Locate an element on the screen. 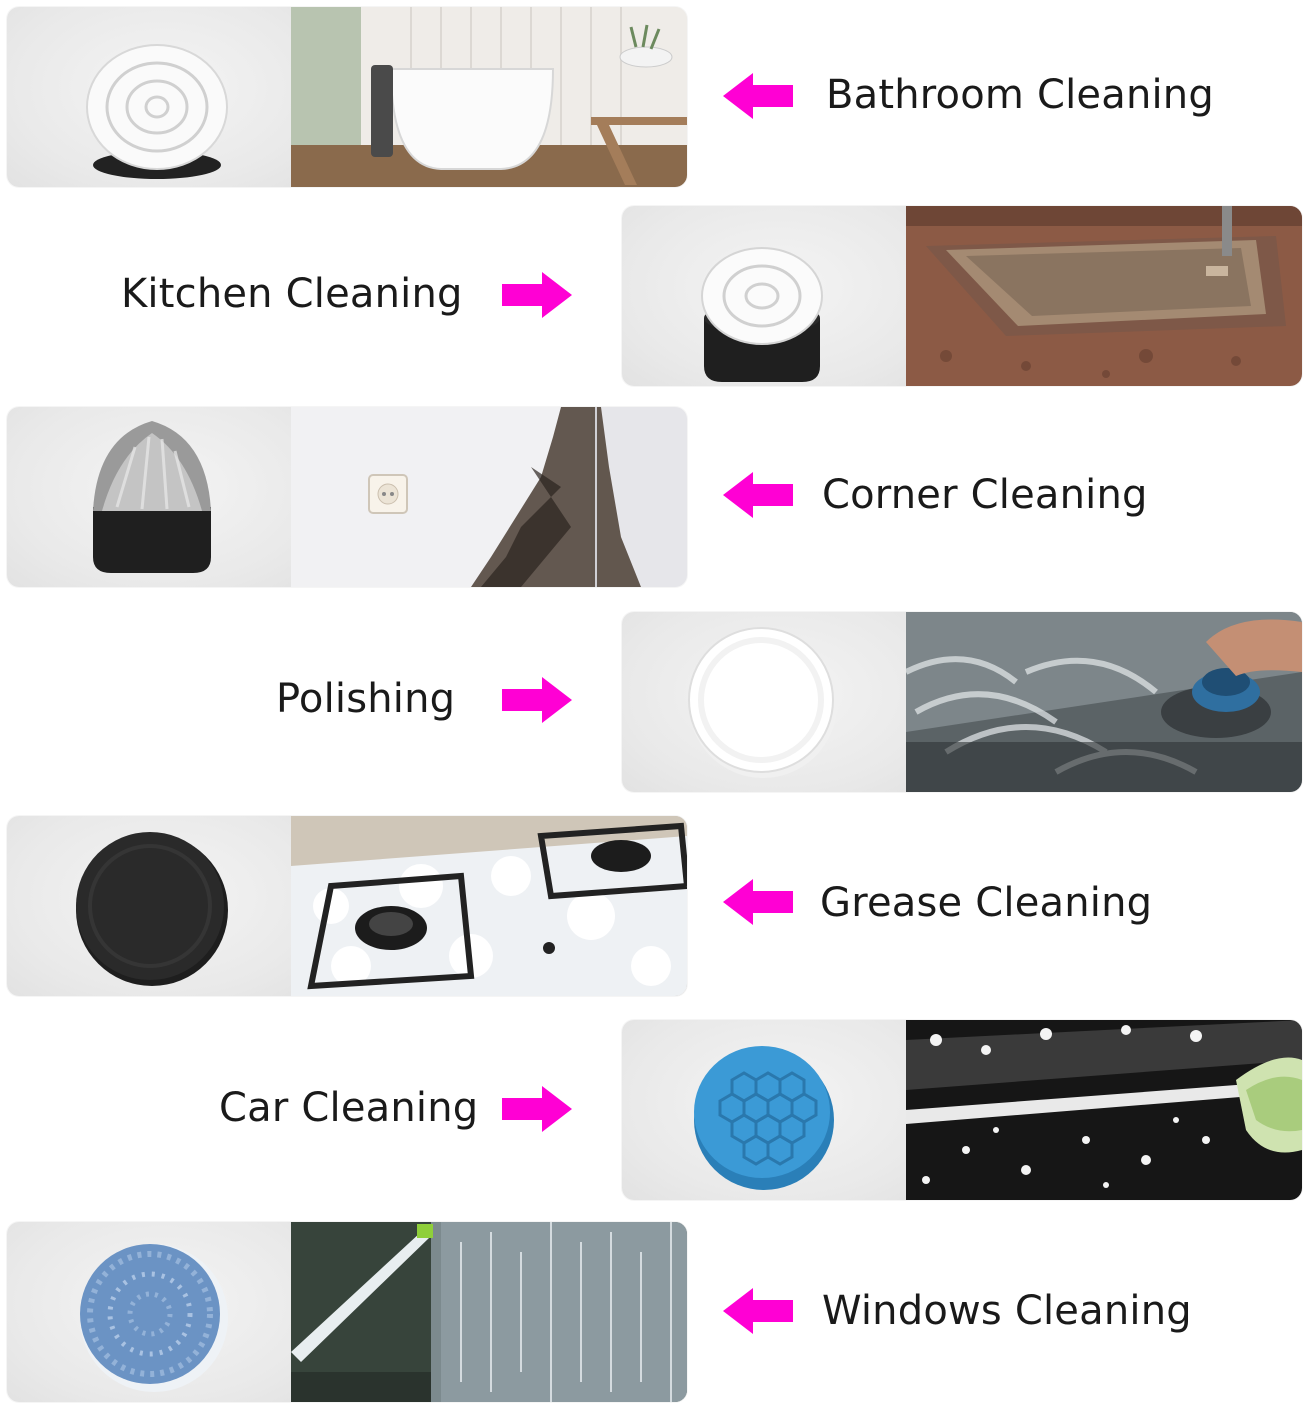 This screenshot has height=1409, width=1311. microfiber-pad-icon is located at coordinates (149, 1312).